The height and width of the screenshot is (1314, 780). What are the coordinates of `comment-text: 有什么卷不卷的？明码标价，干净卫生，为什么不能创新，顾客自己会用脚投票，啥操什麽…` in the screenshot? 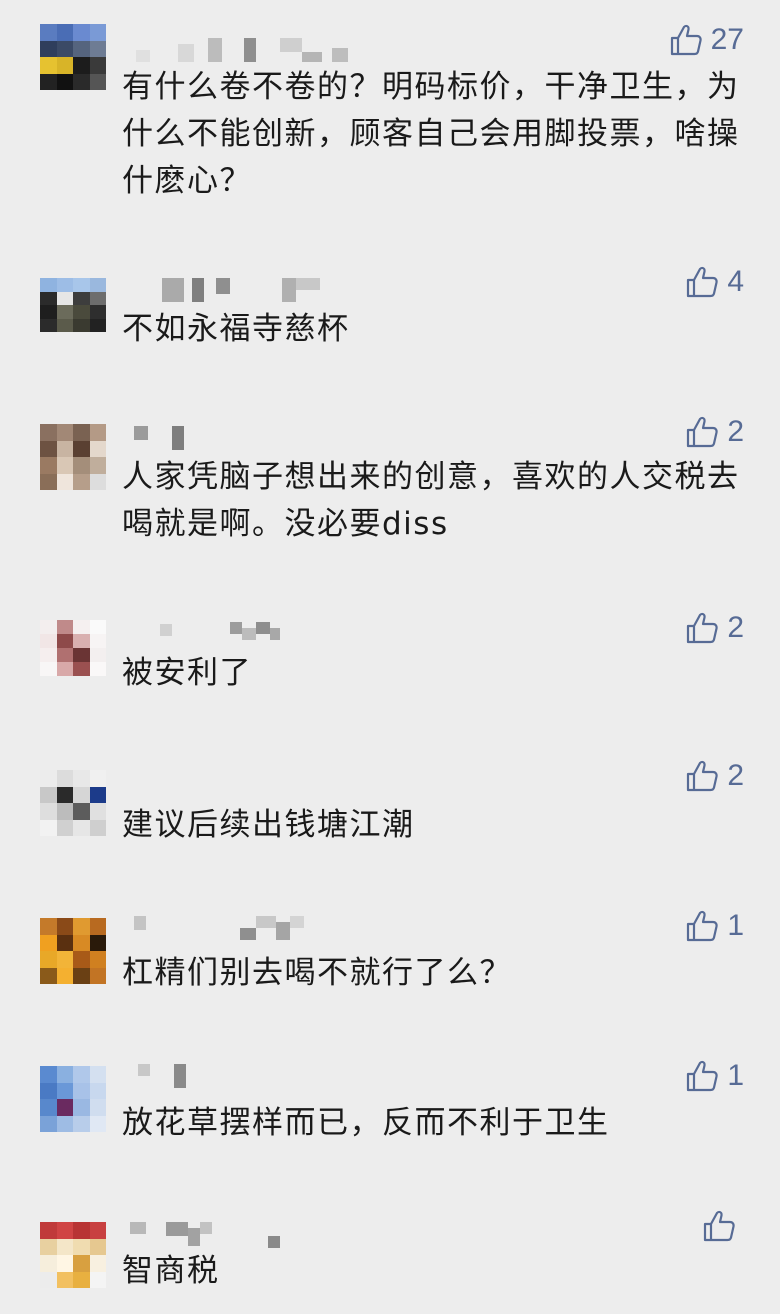 It's located at (431, 134).